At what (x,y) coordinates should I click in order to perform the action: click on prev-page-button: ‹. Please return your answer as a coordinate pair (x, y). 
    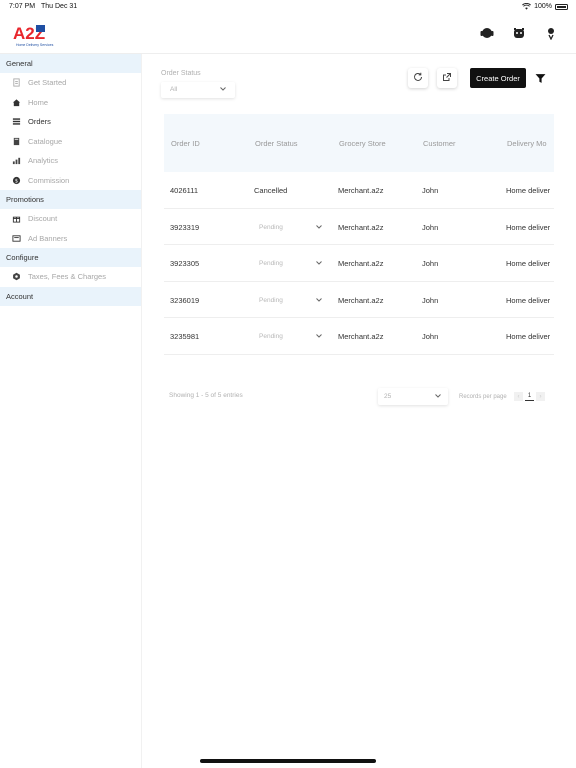
    Looking at the image, I should click on (518, 396).